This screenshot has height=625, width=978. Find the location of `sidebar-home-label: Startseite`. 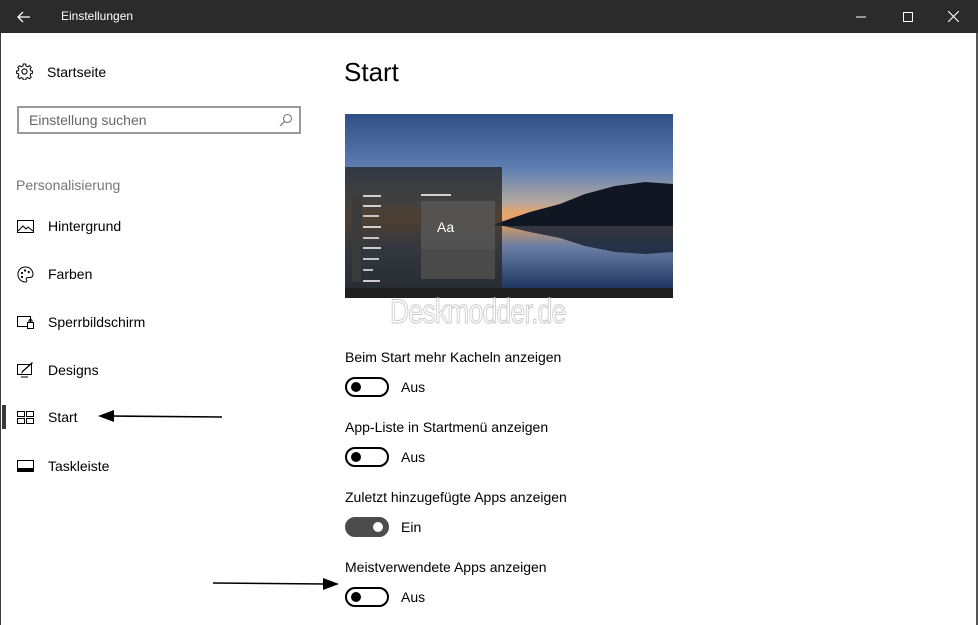

sidebar-home-label: Startseite is located at coordinates (77, 71).